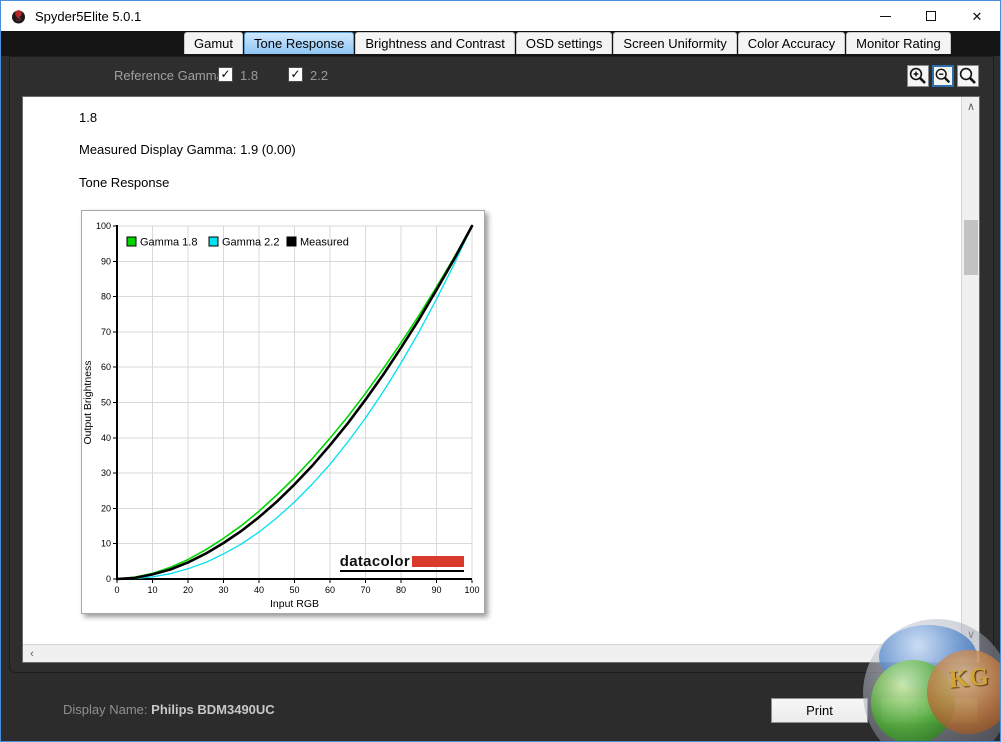 This screenshot has width=1001, height=742. I want to click on svg-text: Measured, so click(324, 243).